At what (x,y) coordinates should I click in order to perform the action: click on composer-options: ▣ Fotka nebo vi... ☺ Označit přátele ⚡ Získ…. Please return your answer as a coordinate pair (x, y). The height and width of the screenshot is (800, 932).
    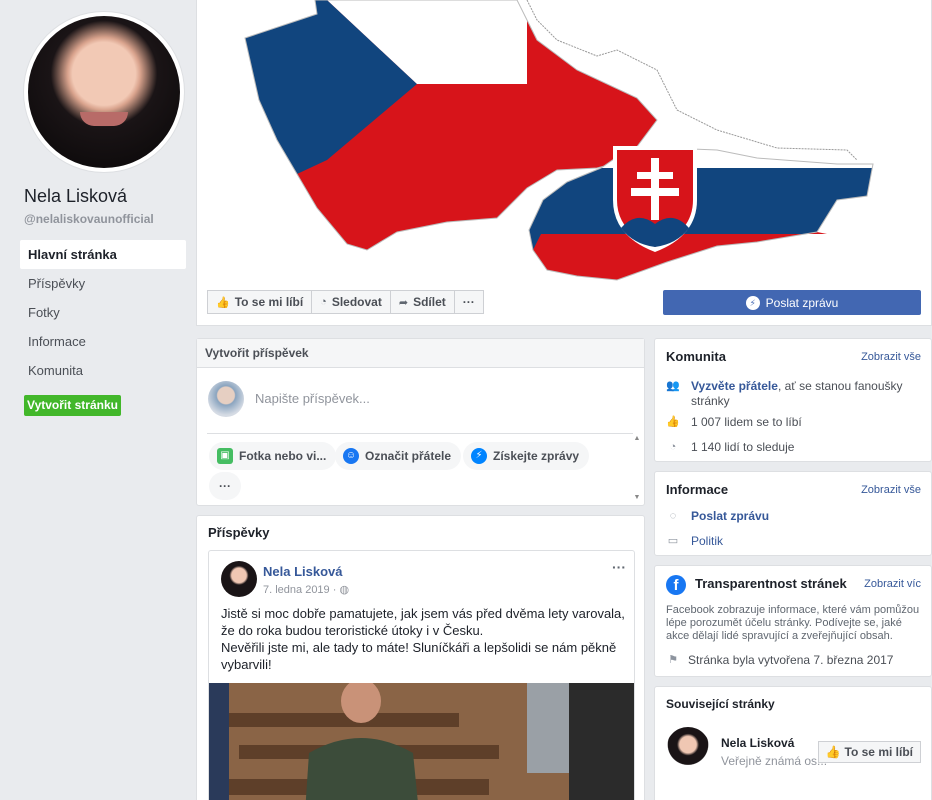
    Looking at the image, I should click on (420, 469).